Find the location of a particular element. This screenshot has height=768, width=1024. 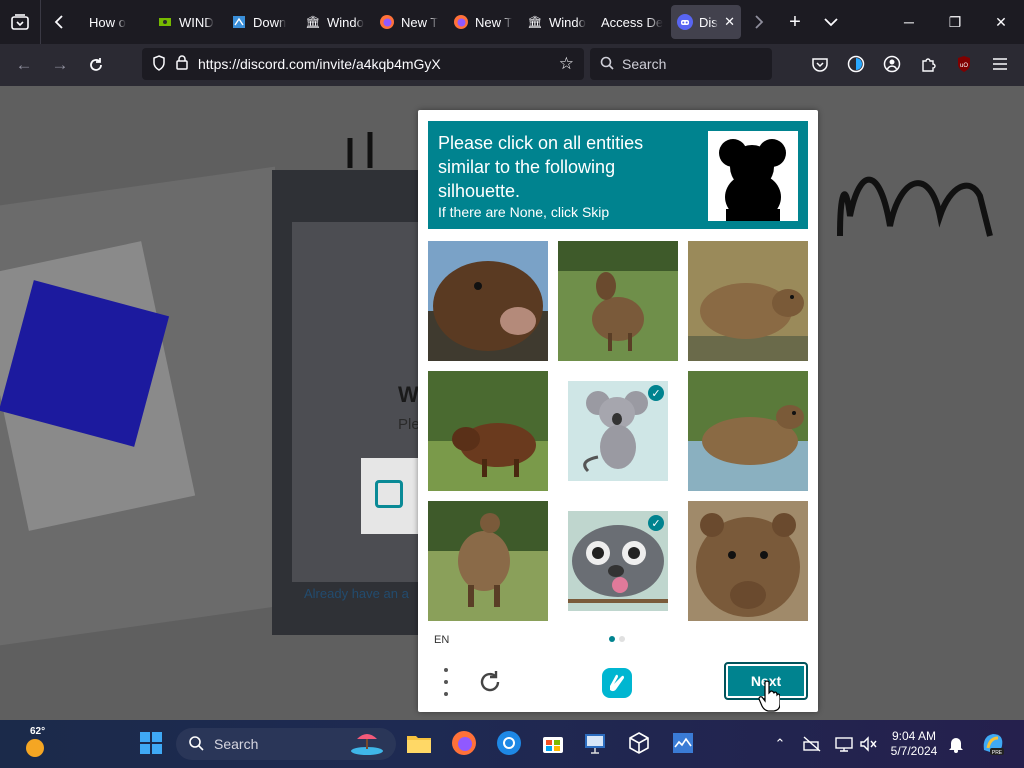

task-manager-icon is located at coordinates (683, 743).